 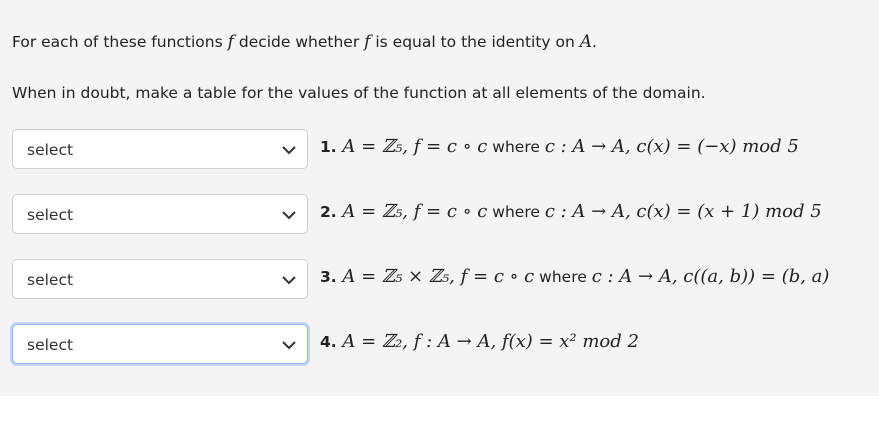 What do you see at coordinates (328, 212) in the screenshot?
I see `question-number: 2.` at bounding box center [328, 212].